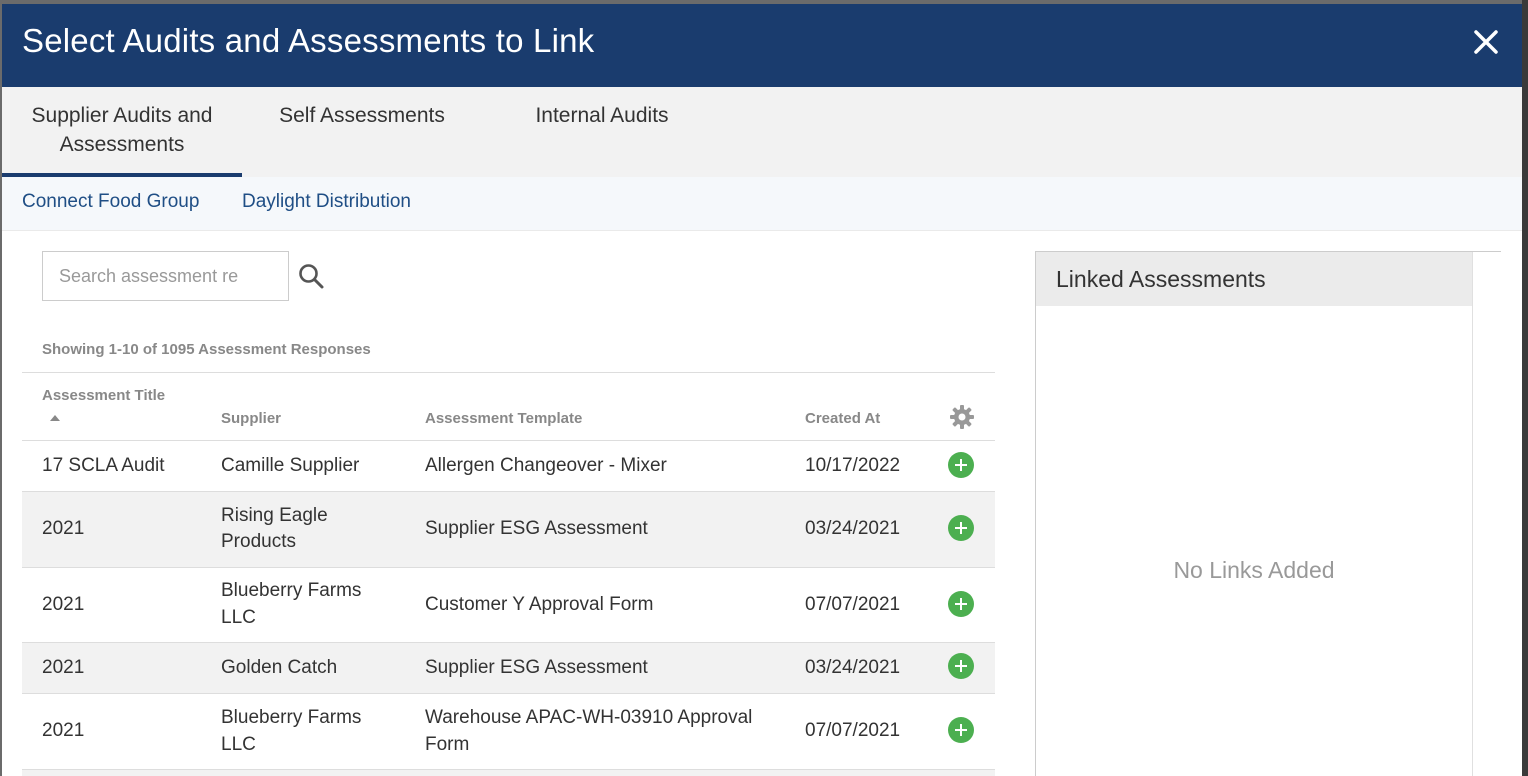  I want to click on tab-label: Internal Audits, so click(602, 115).